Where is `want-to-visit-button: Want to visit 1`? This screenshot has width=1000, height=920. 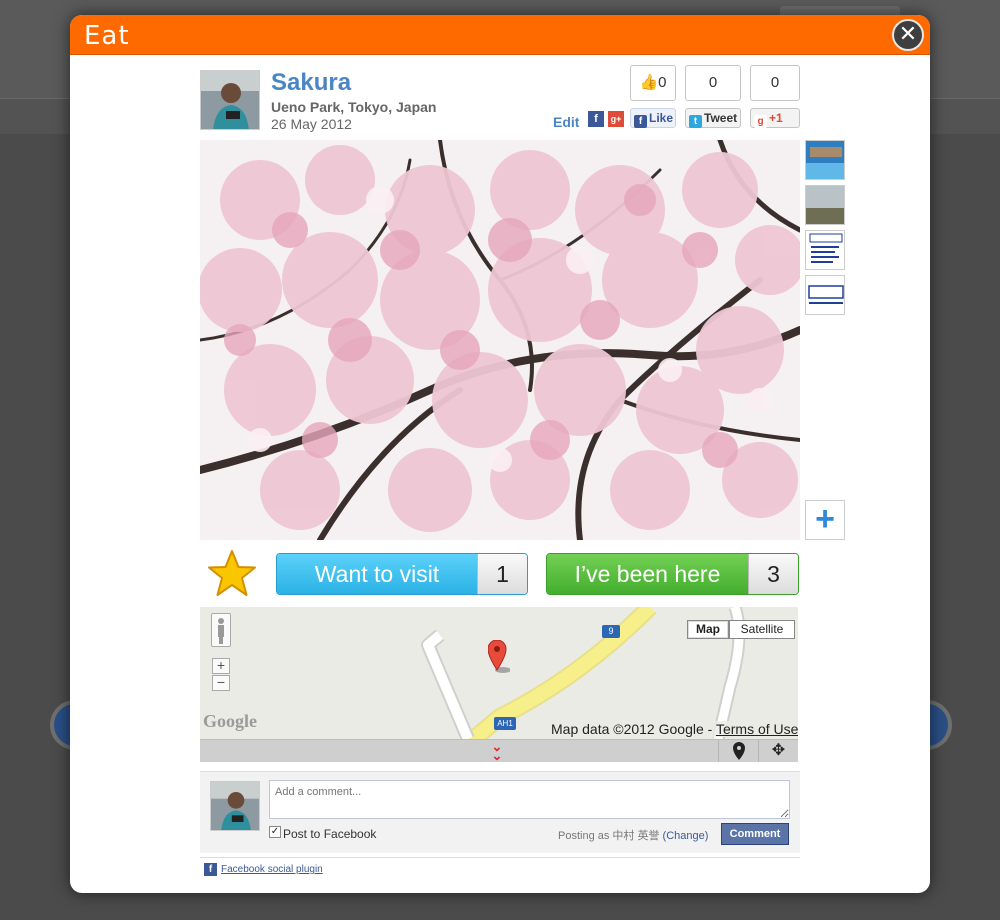
want-to-visit-button: Want to visit 1 is located at coordinates (402, 574).